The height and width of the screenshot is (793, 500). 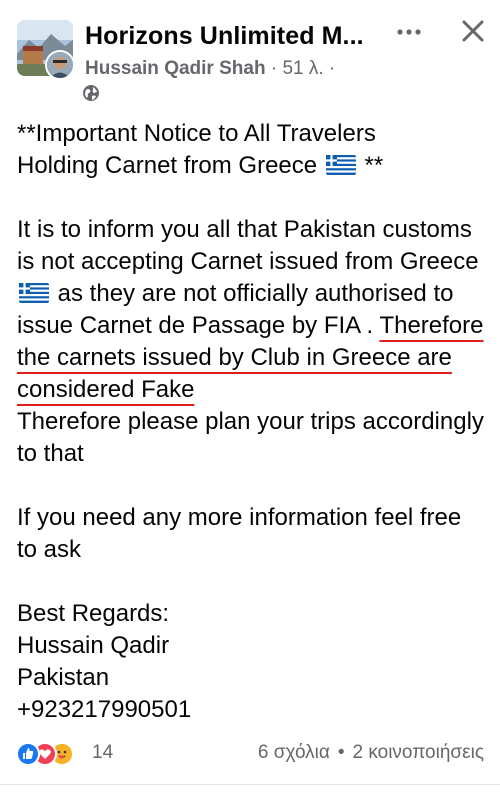 I want to click on reaction-count: 14, so click(x=102, y=753).